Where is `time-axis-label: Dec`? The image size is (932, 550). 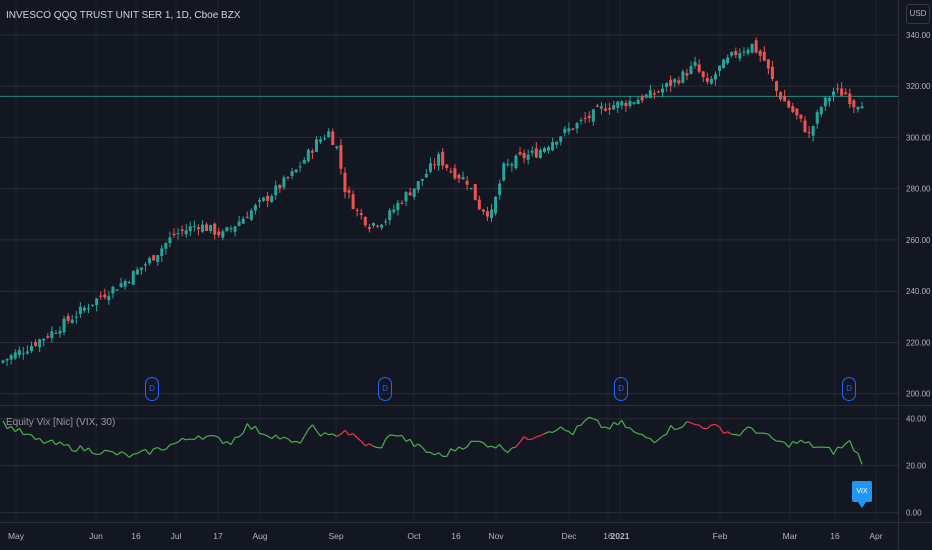
time-axis-label: Dec is located at coordinates (569, 536).